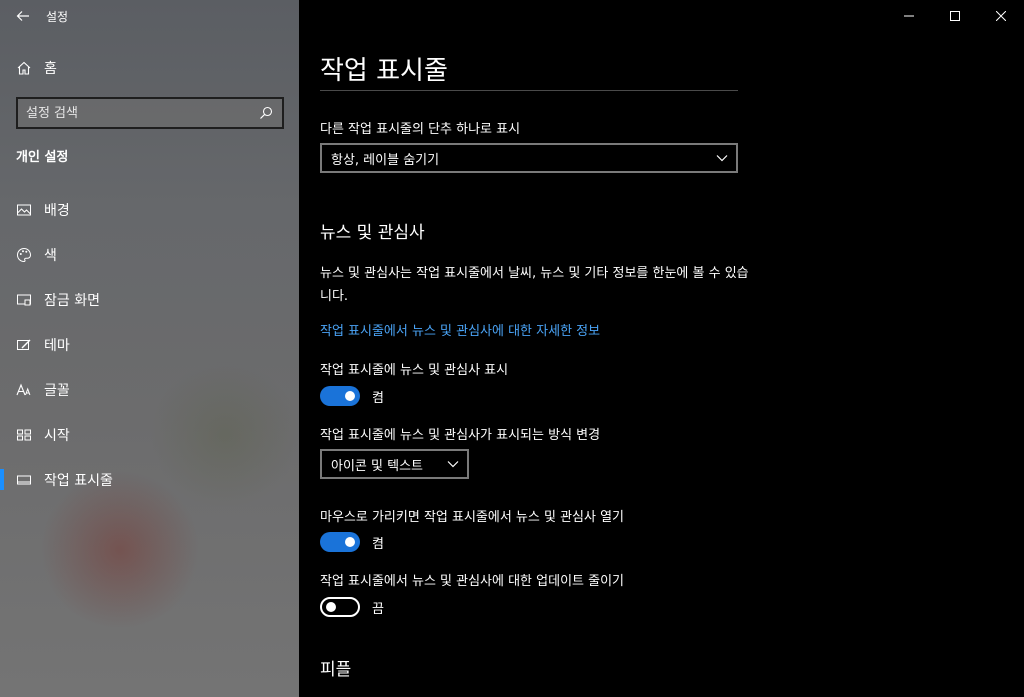 This screenshot has width=1024, height=697. What do you see at coordinates (24, 435) in the screenshot?
I see `start-grid-icon` at bounding box center [24, 435].